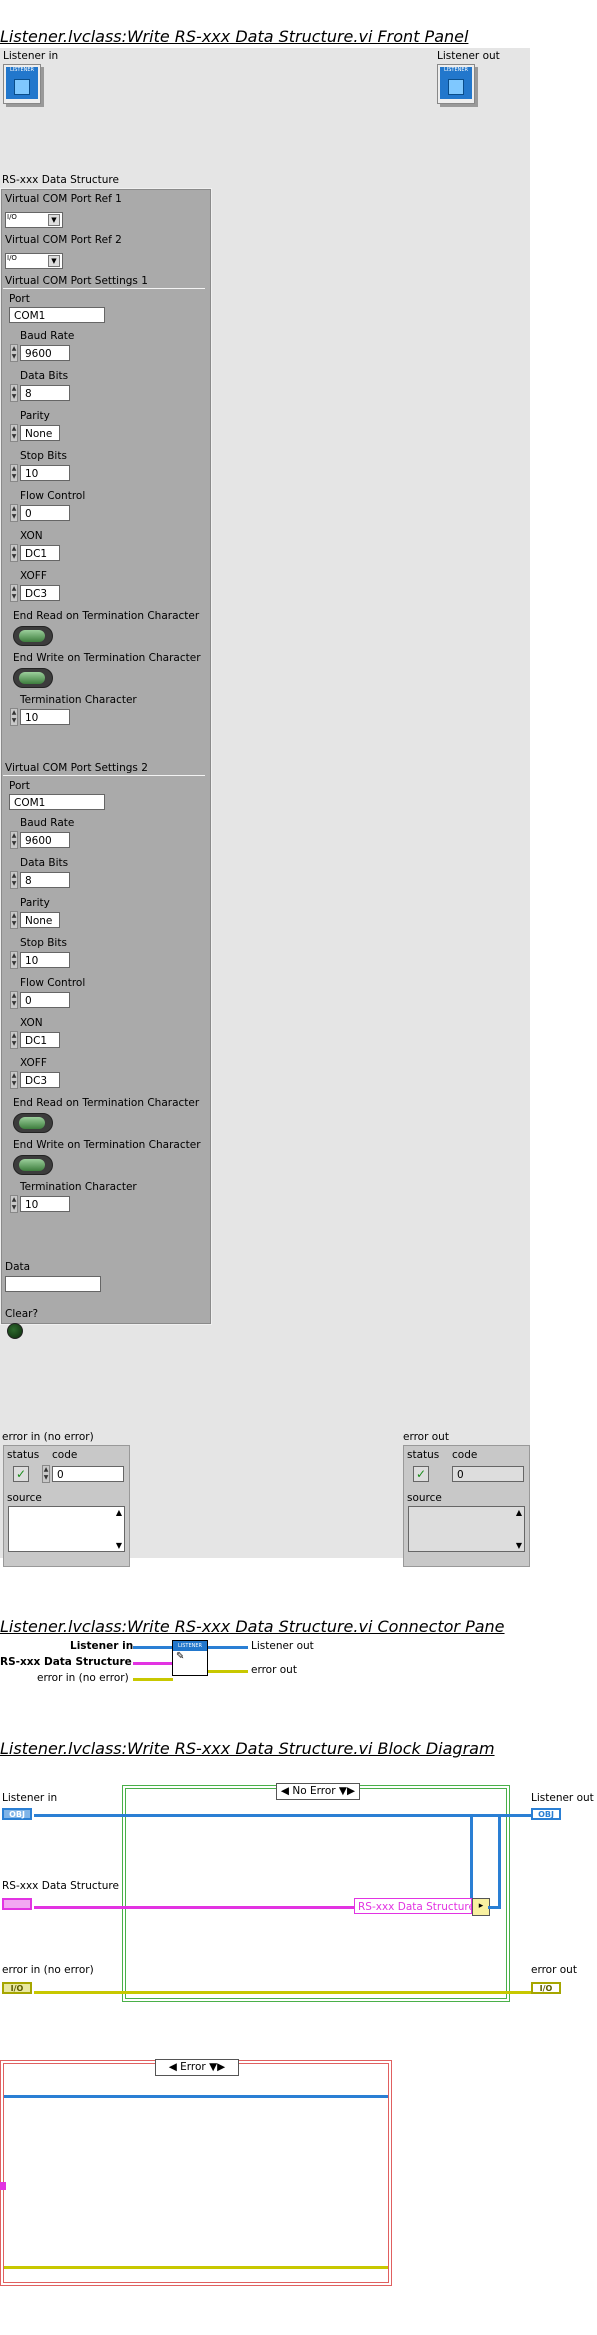  I want to click on case-structure-no-error, so click(316, 1893).